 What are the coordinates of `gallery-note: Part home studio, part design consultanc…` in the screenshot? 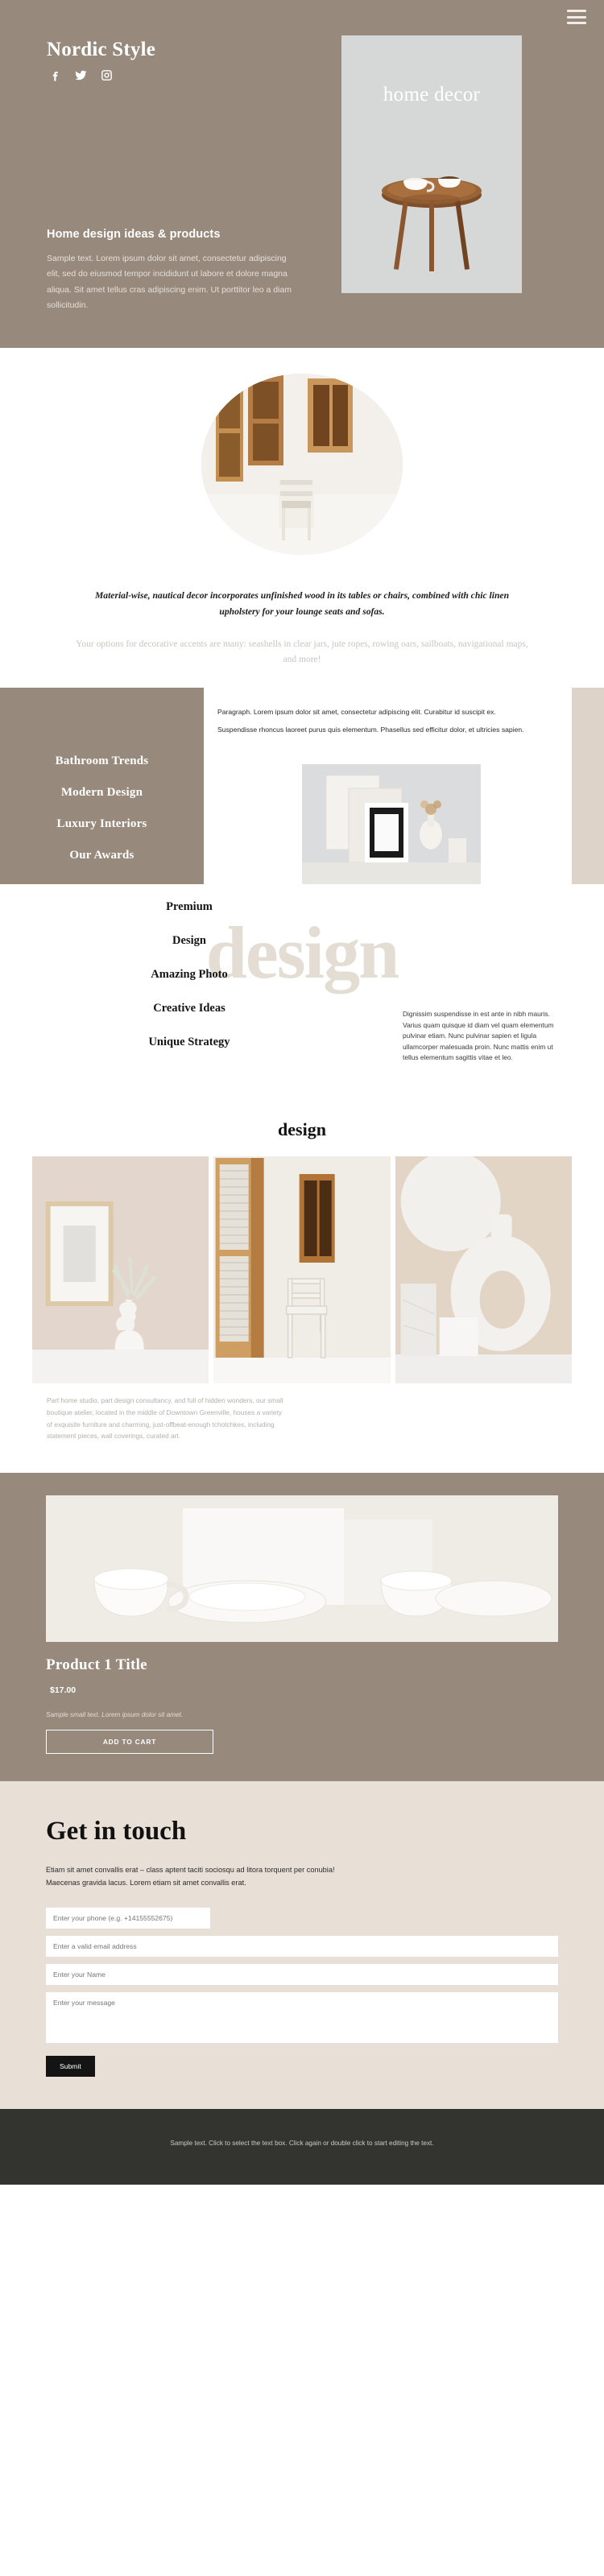 It's located at (165, 1418).